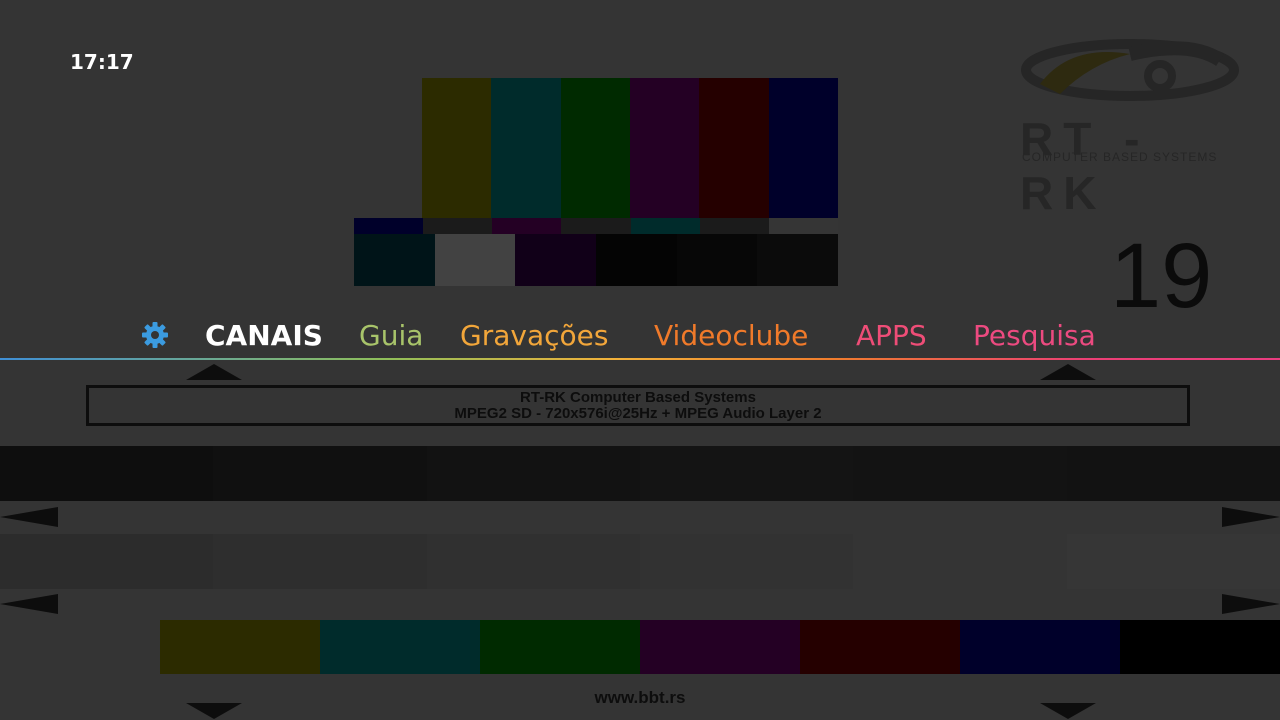 Image resolution: width=1280 pixels, height=720 pixels. I want to click on marker-down-right-icon, so click(1068, 711).